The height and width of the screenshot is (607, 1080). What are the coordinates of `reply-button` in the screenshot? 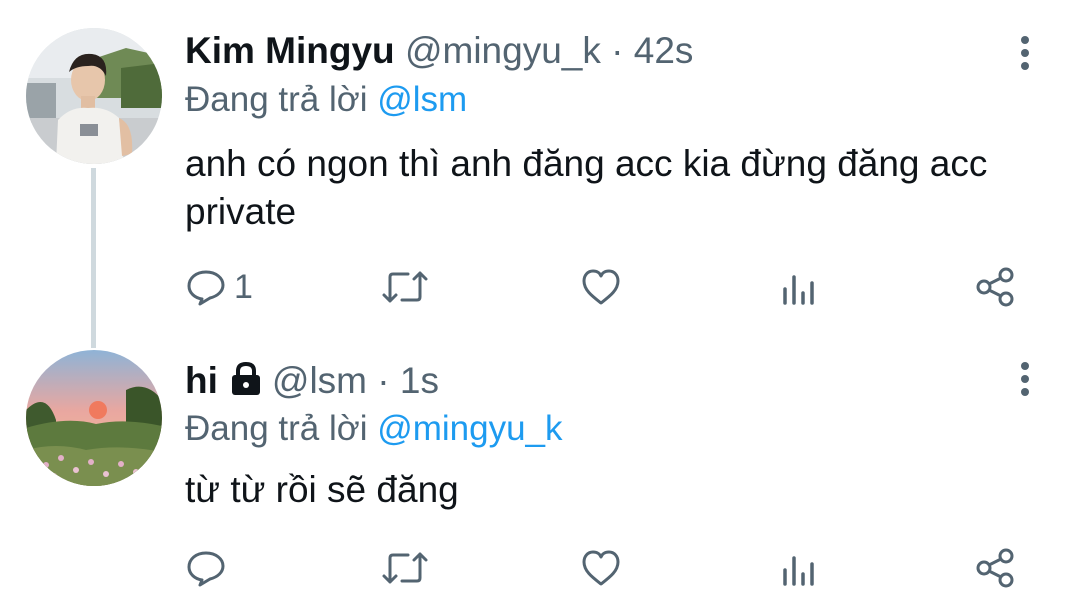 It's located at (210, 568).